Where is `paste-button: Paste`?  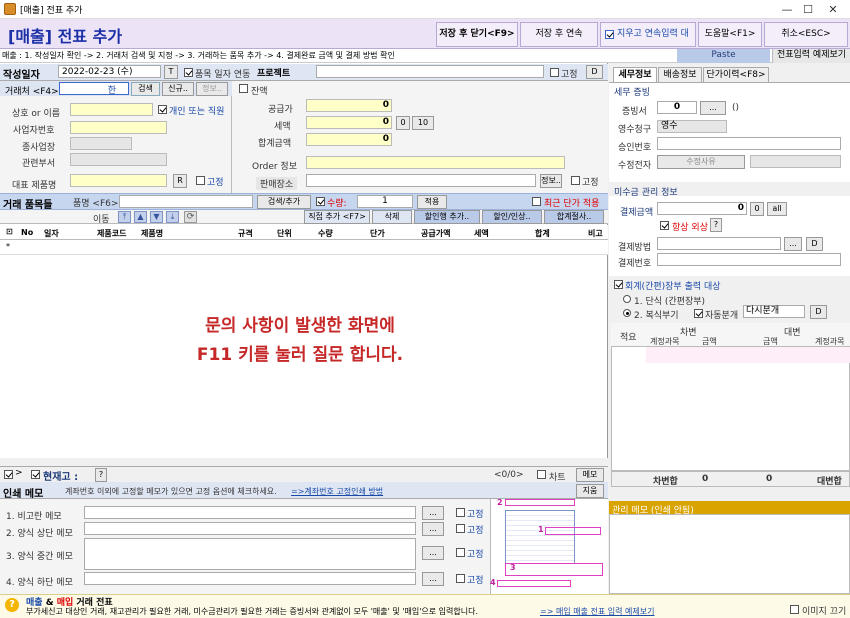 paste-button: Paste is located at coordinates (723, 56).